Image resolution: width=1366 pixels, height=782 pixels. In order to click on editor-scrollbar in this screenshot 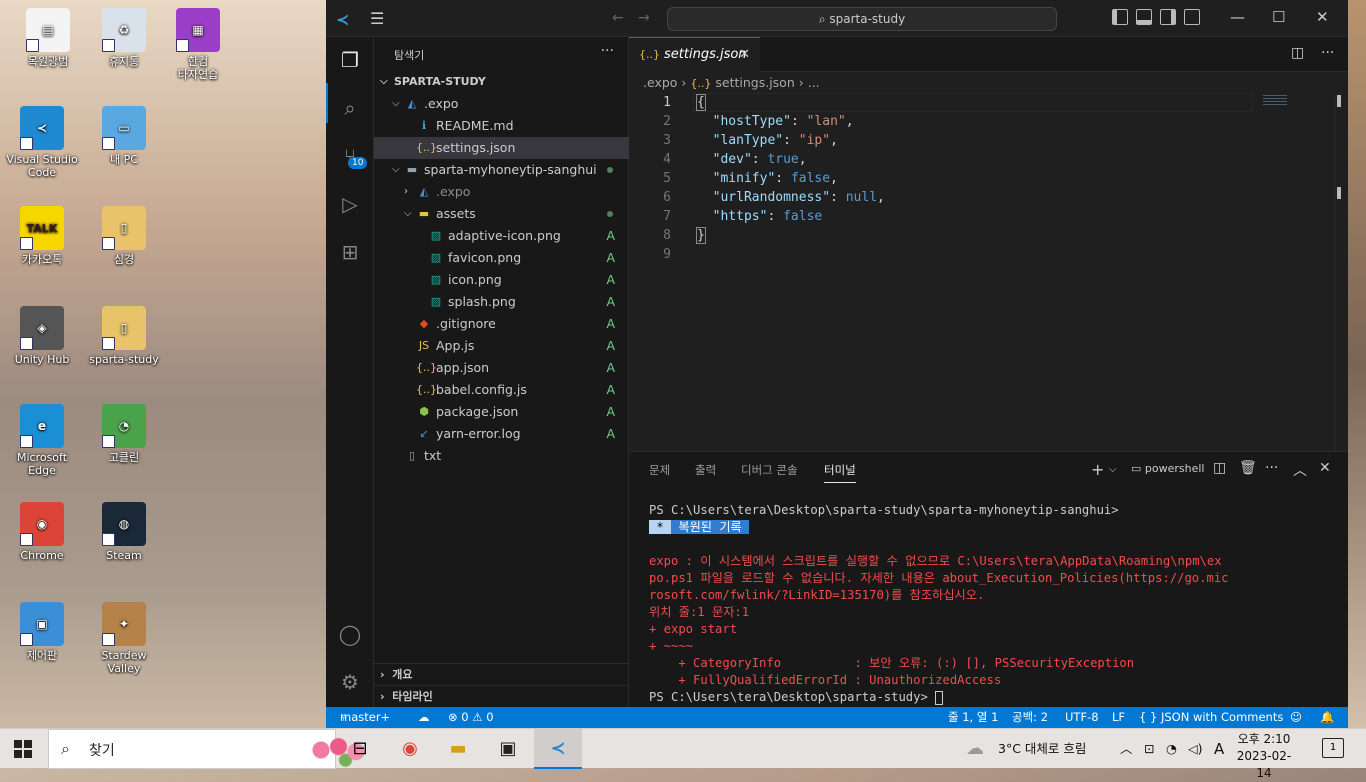, I will do `click(1337, 275)`.